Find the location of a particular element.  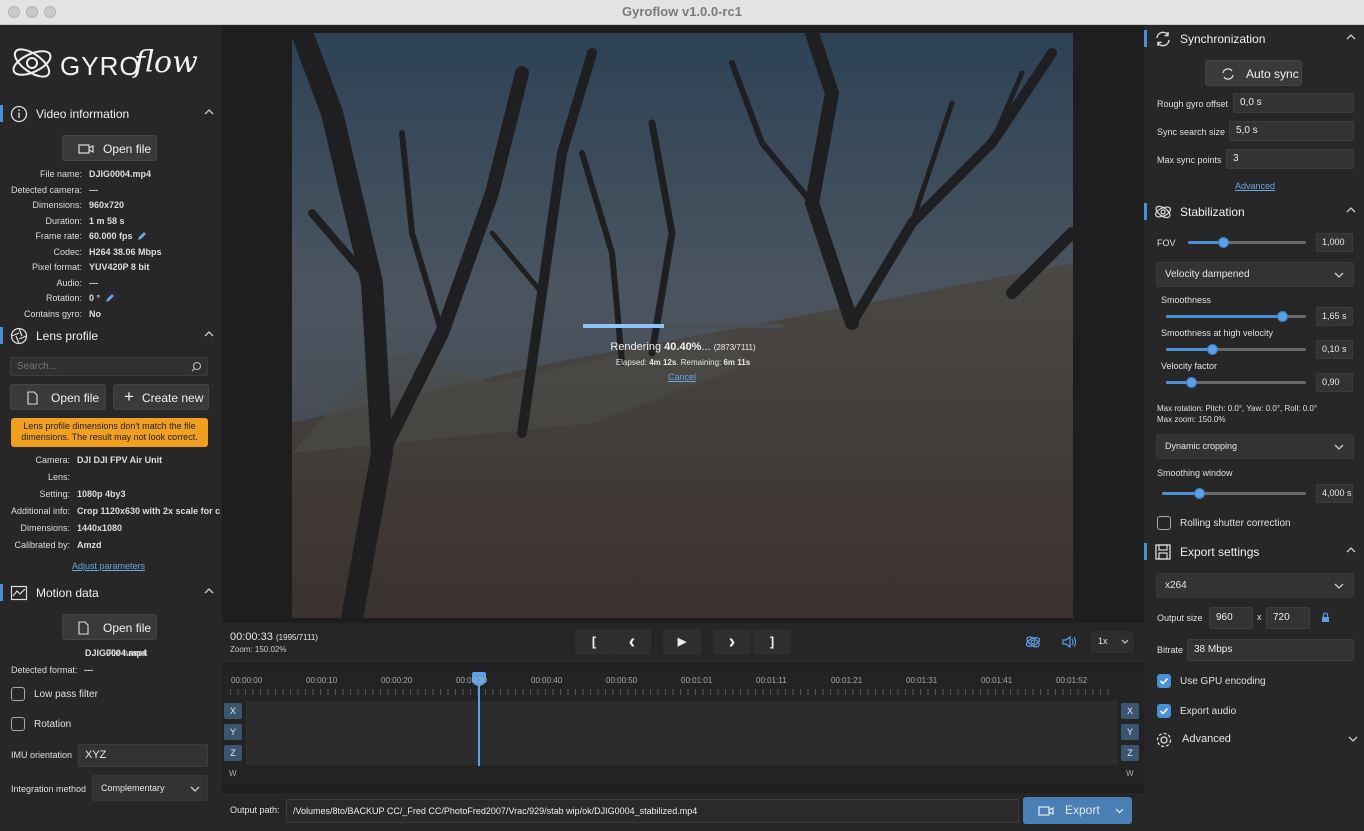

bitrate-input: 38 Mbps is located at coordinates (1270, 650).